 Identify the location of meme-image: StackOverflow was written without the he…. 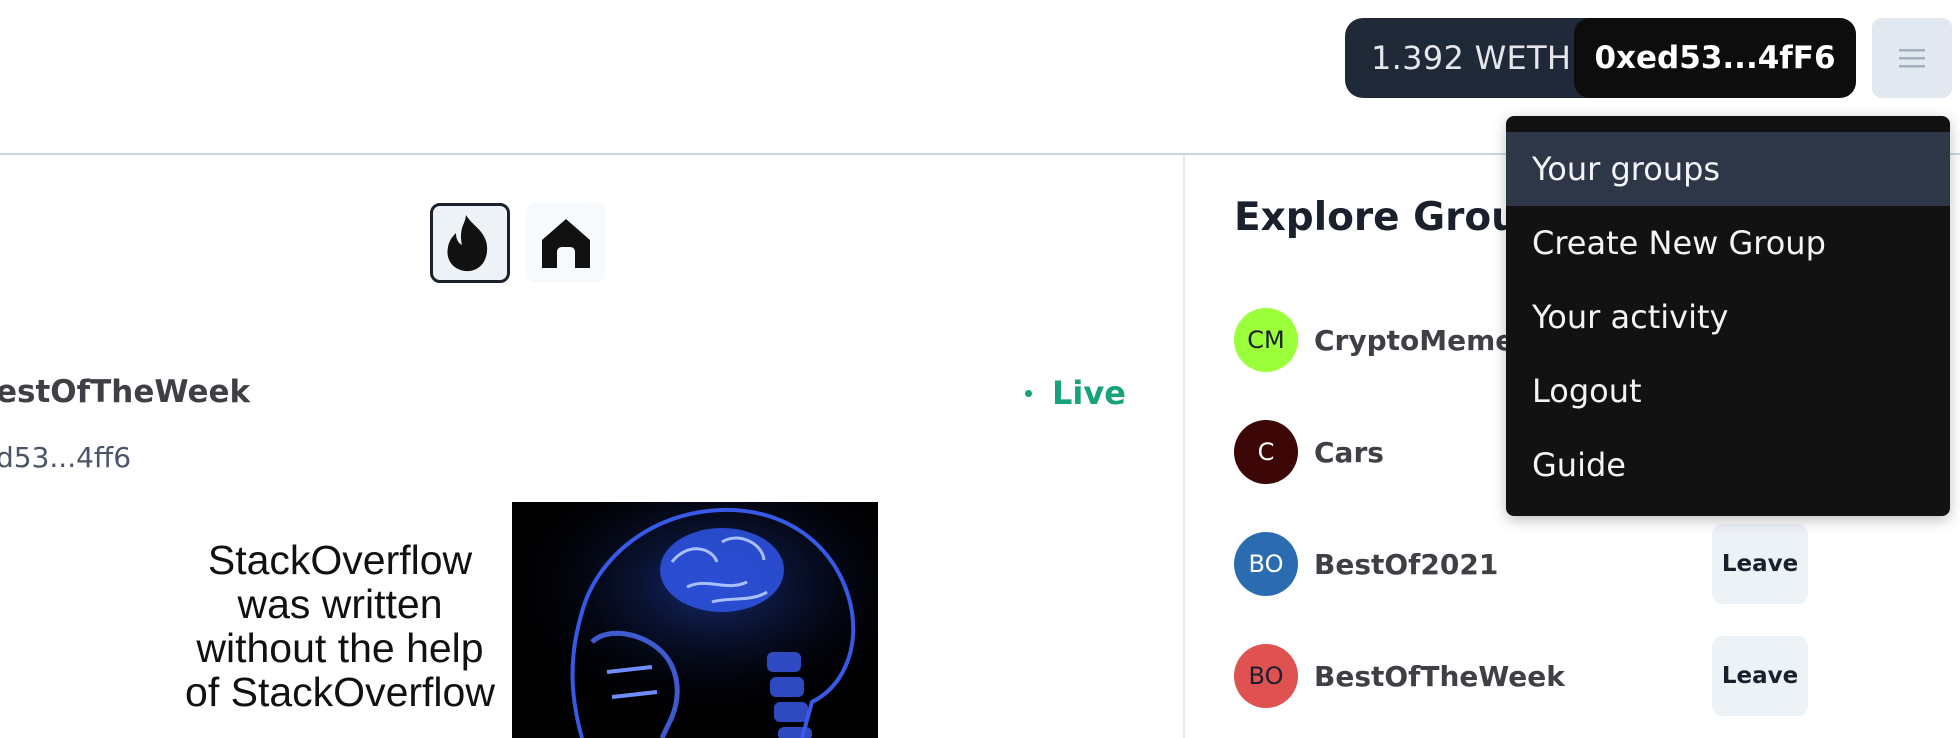
(526, 620).